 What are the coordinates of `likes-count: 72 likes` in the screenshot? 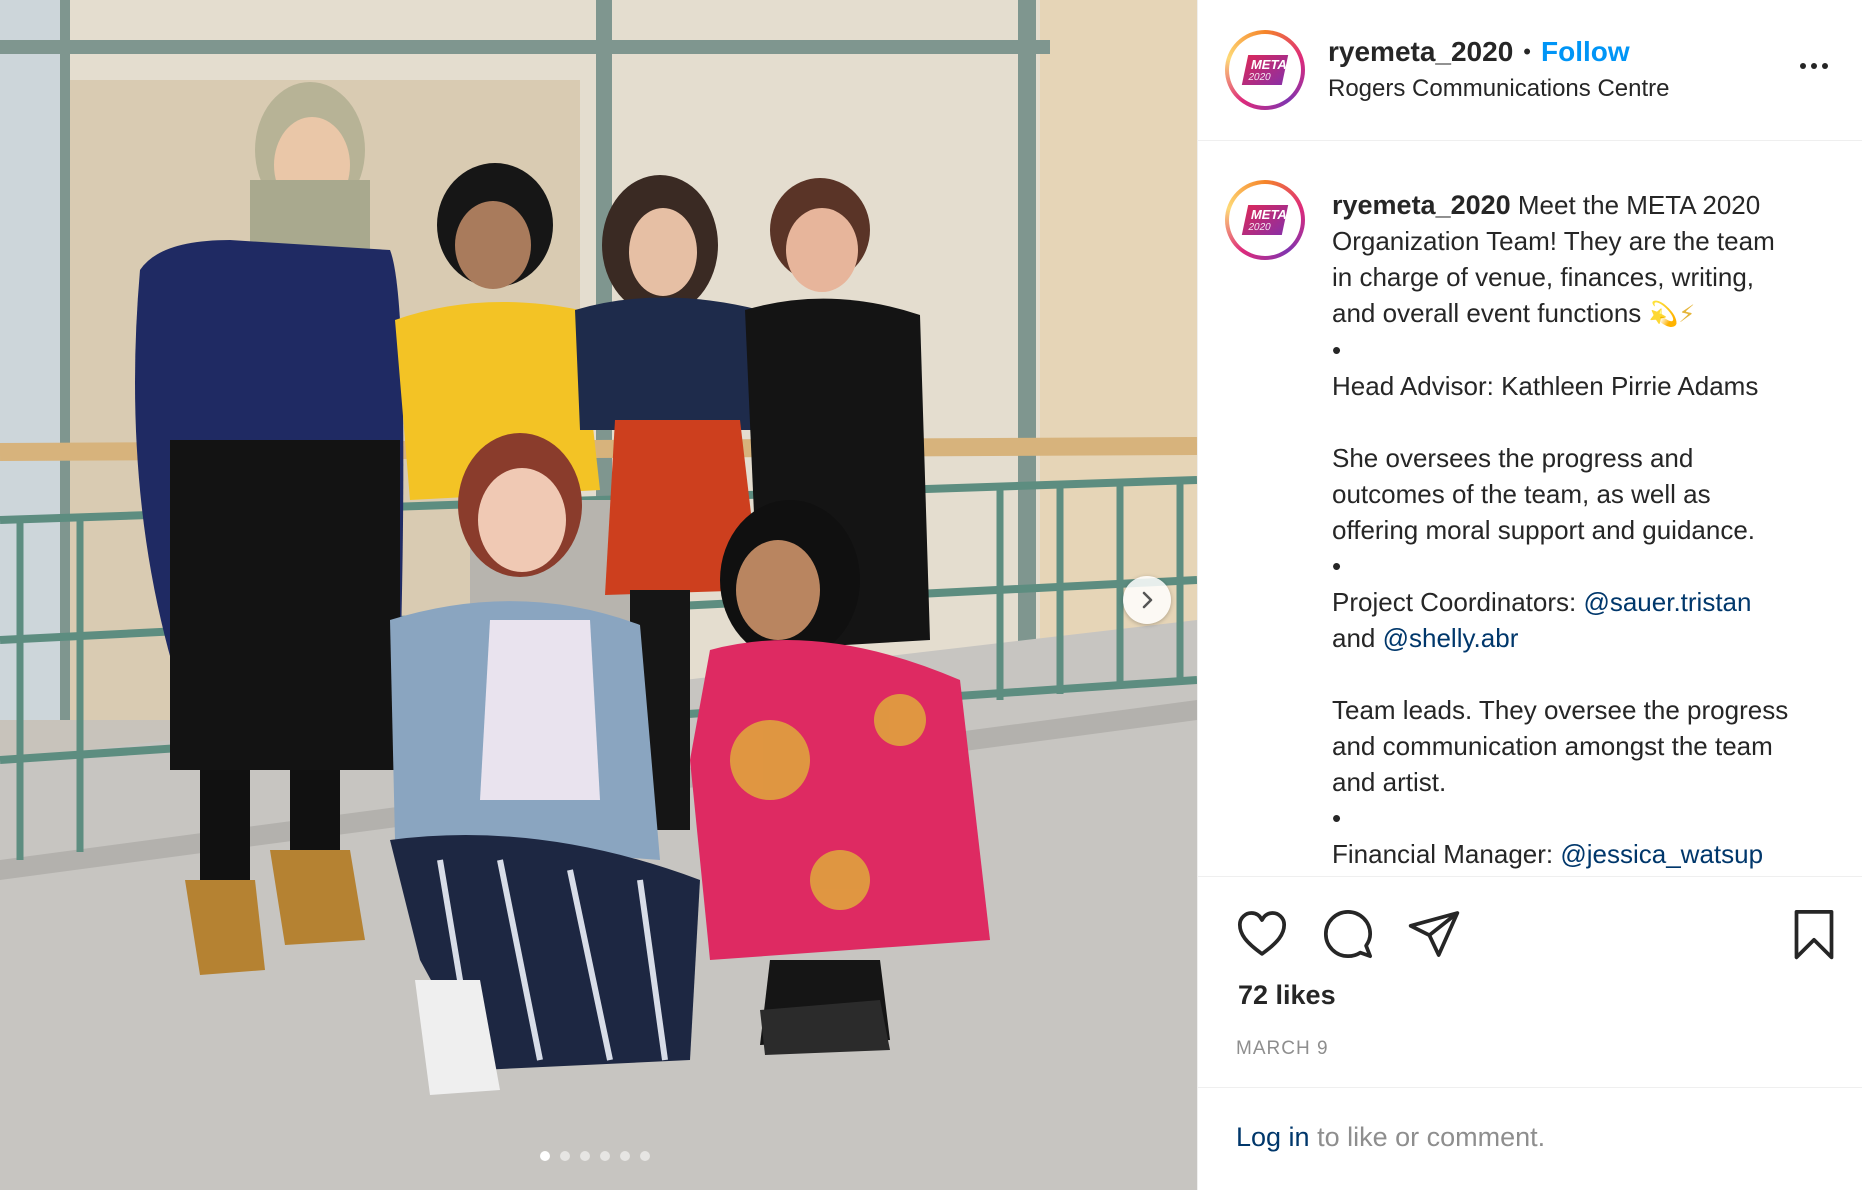 It's located at (1287, 995).